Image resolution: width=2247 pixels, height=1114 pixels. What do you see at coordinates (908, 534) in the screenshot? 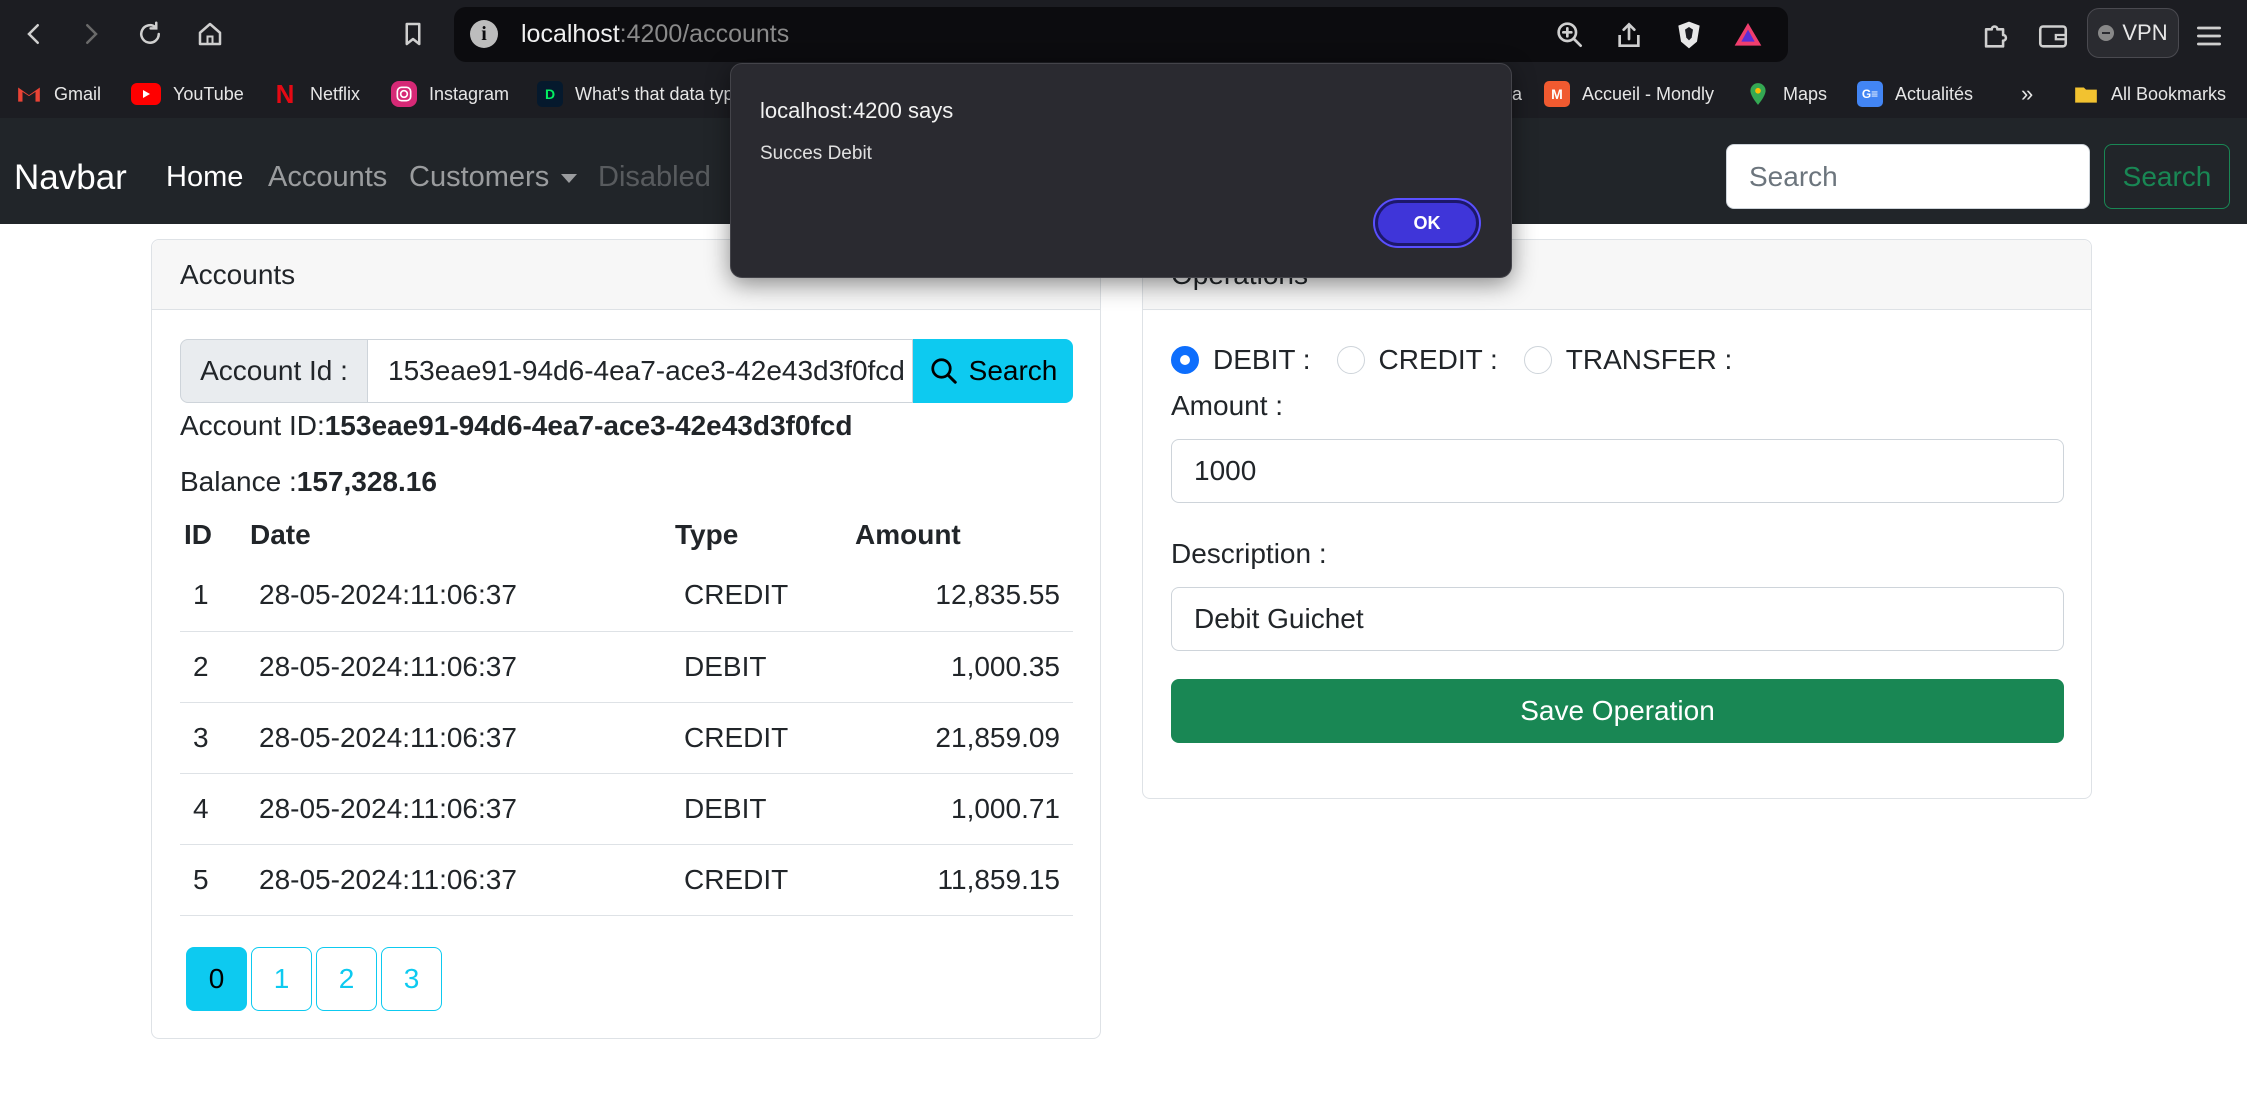
I see `col-amount: Amount` at bounding box center [908, 534].